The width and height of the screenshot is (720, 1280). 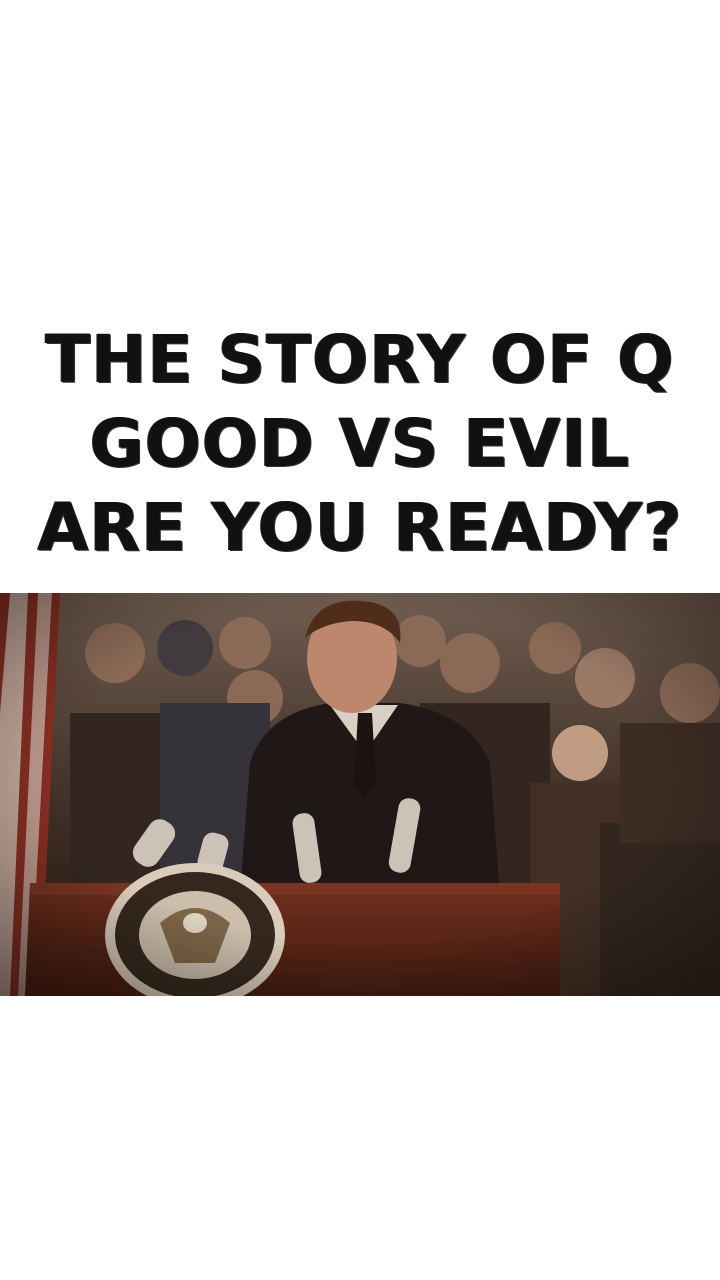 I want to click on headline-line-2: GOOD VS EVIL, so click(x=360, y=443).